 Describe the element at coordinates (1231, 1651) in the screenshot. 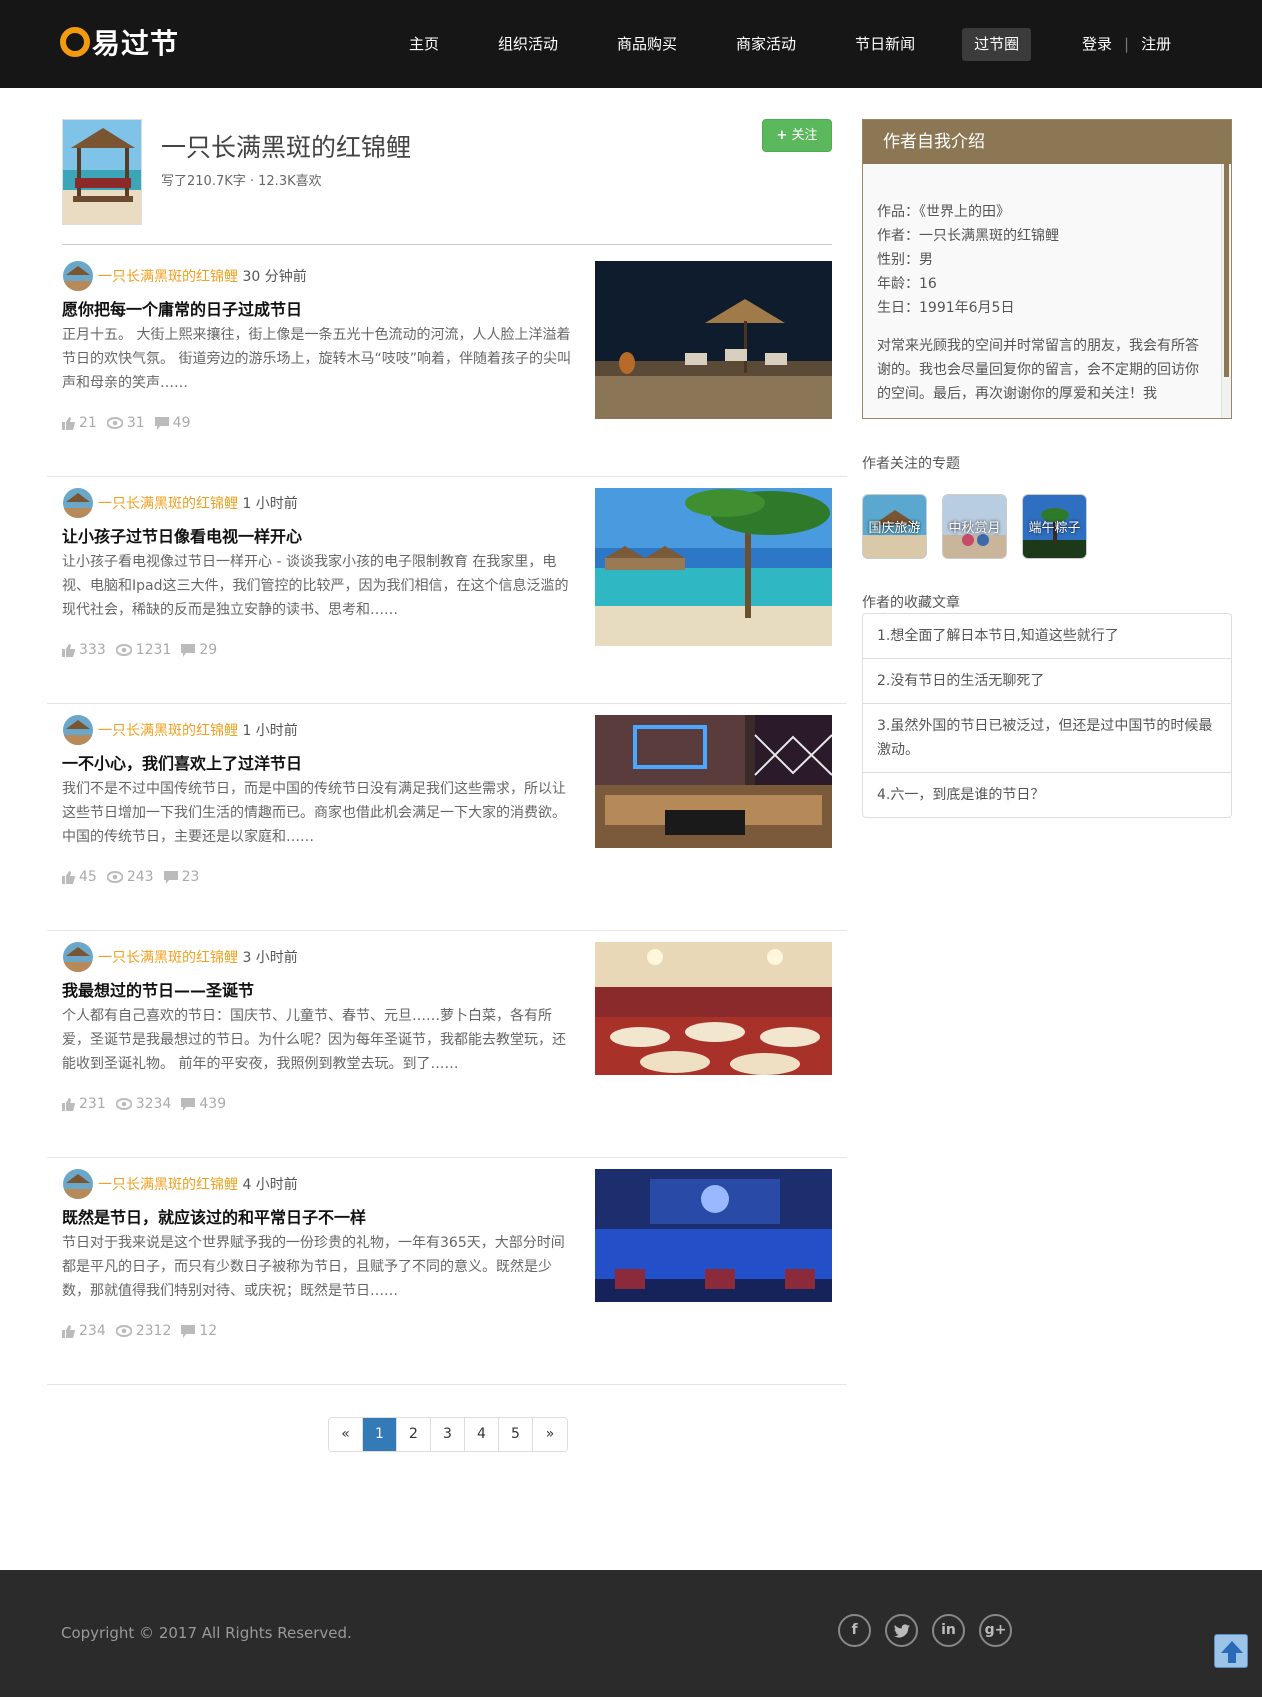

I see `back-to-top-button` at that location.